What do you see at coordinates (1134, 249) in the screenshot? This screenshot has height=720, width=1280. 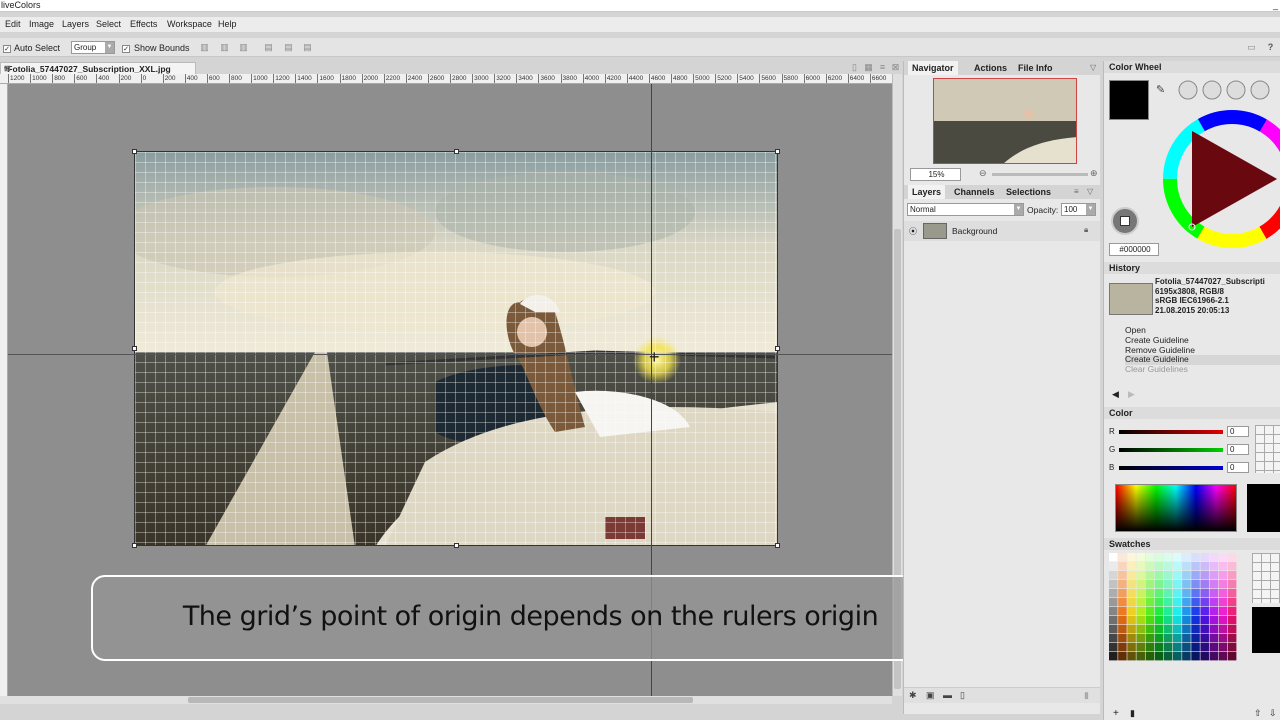 I see `hex-field: #000000` at bounding box center [1134, 249].